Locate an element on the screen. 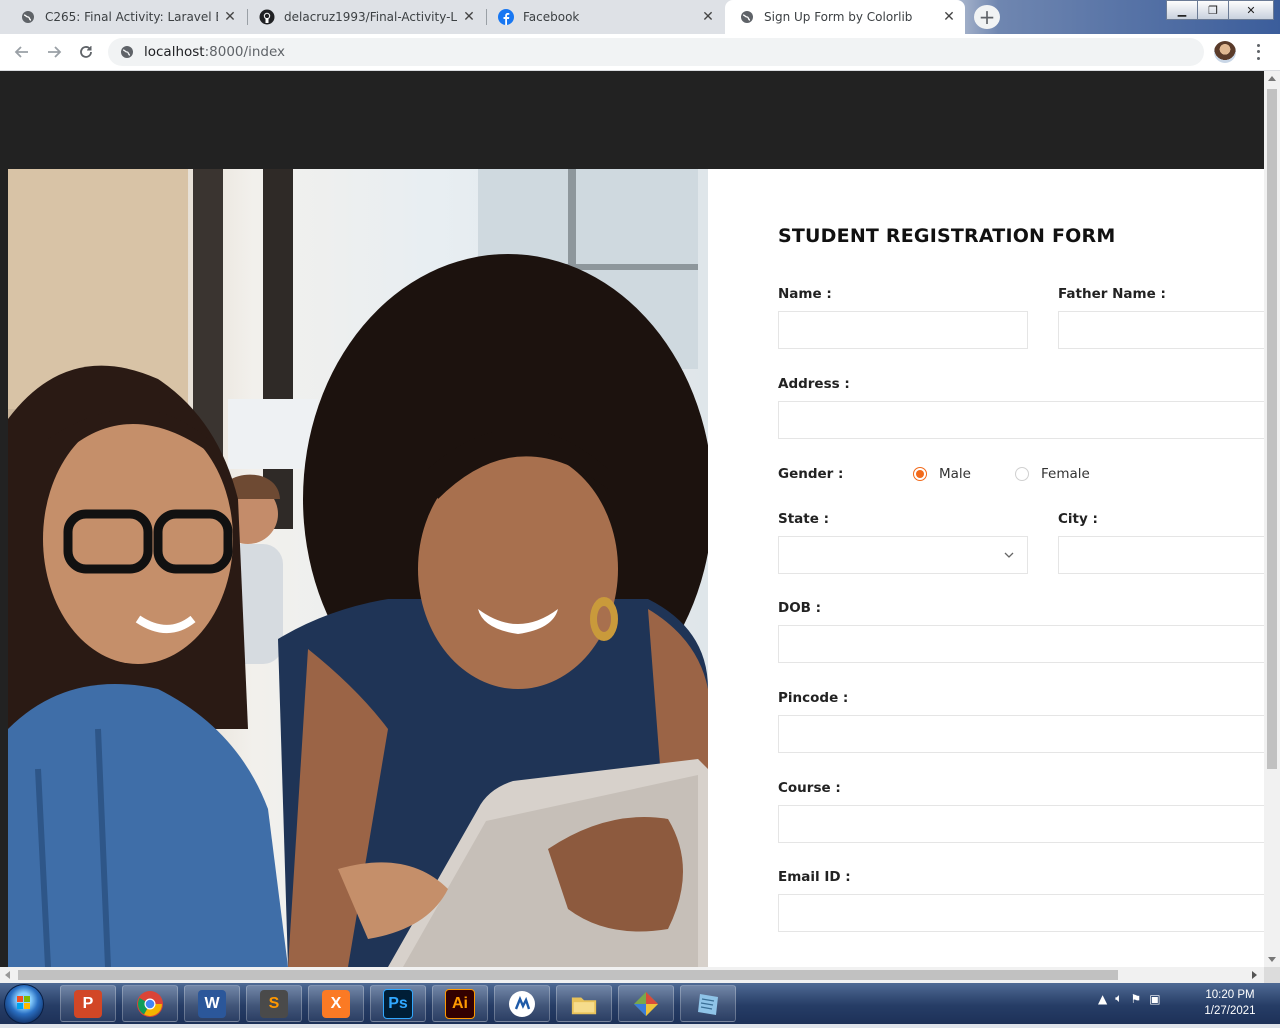 The image size is (1280, 1028). close-window-button: ✕ is located at coordinates (1251, 10).